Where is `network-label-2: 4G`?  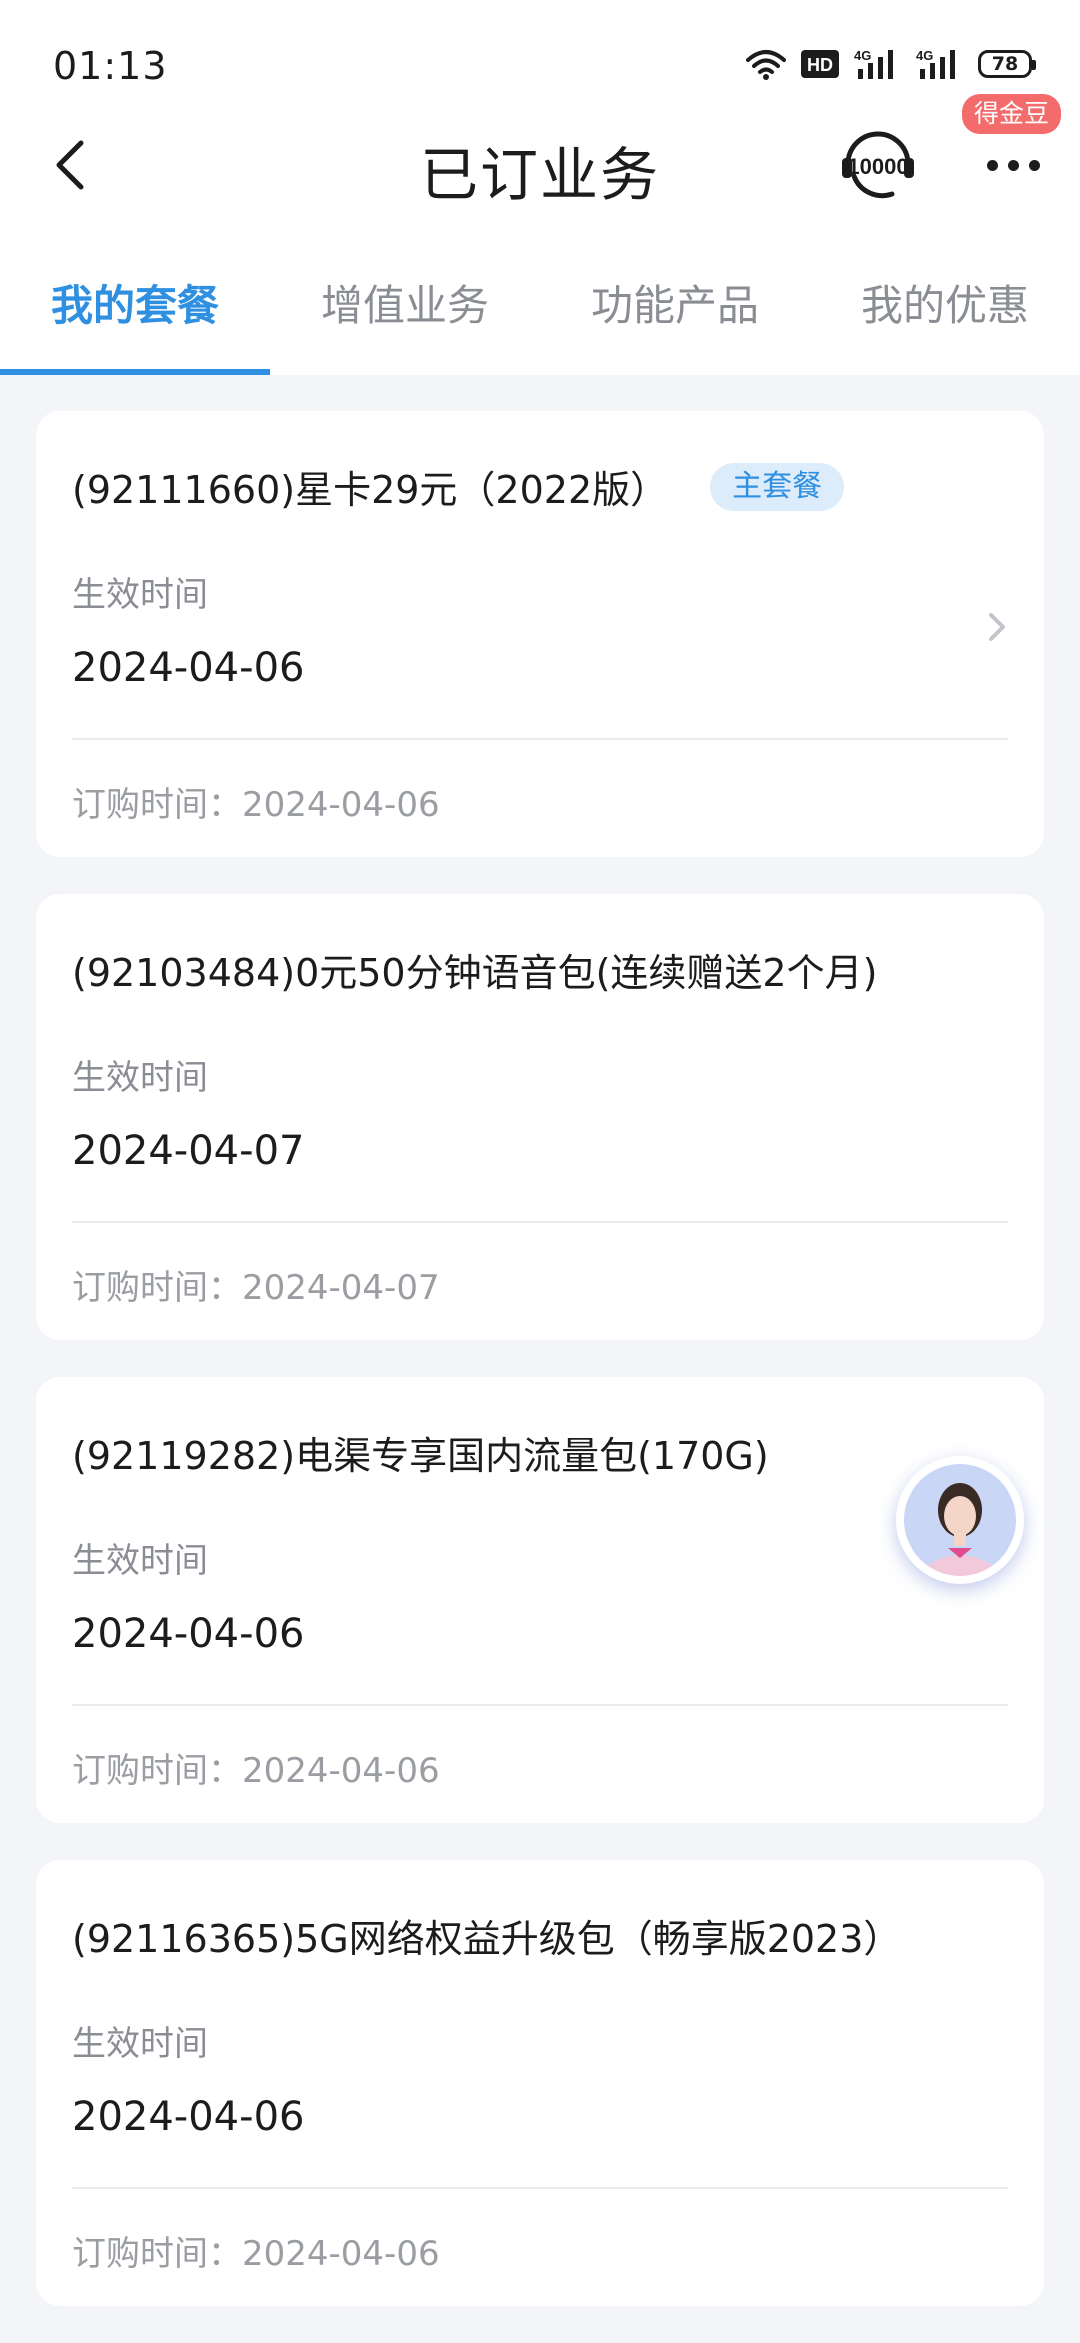 network-label-2: 4G is located at coordinates (924, 55).